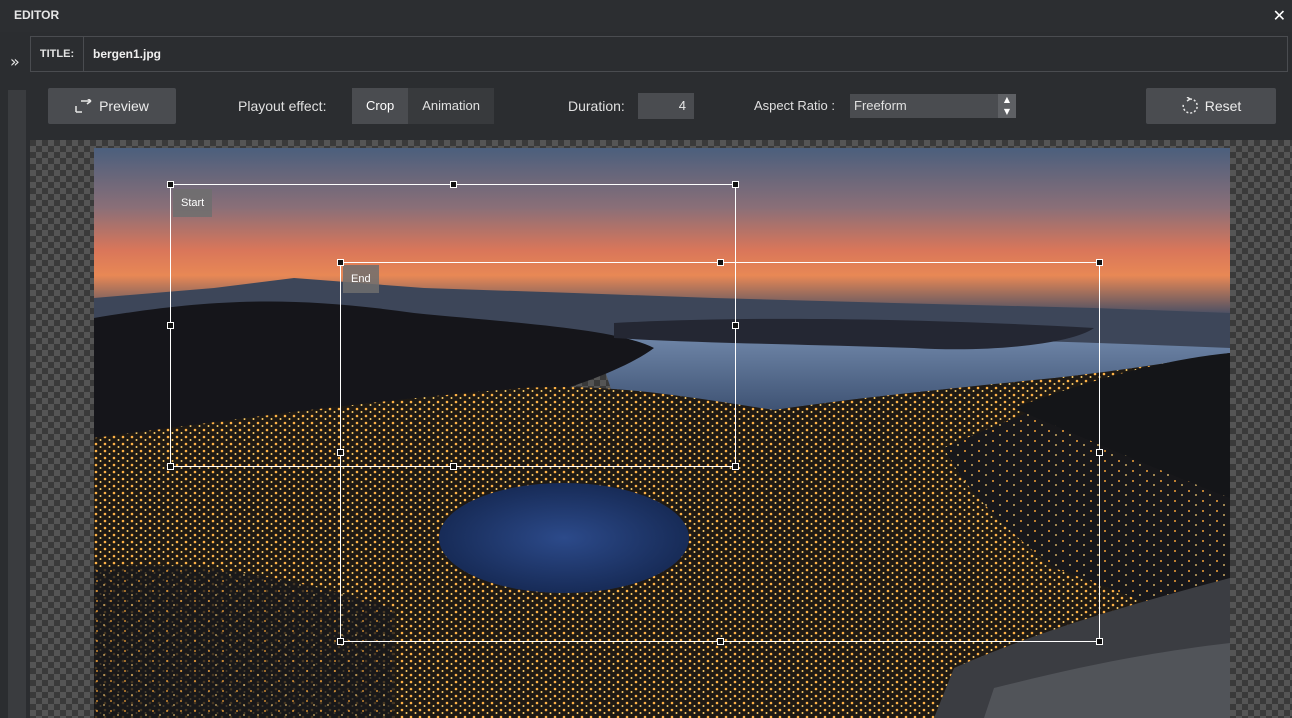 This screenshot has width=1292, height=718. Describe the element at coordinates (1099, 262) in the screenshot. I see `end-handle-top-right` at that location.